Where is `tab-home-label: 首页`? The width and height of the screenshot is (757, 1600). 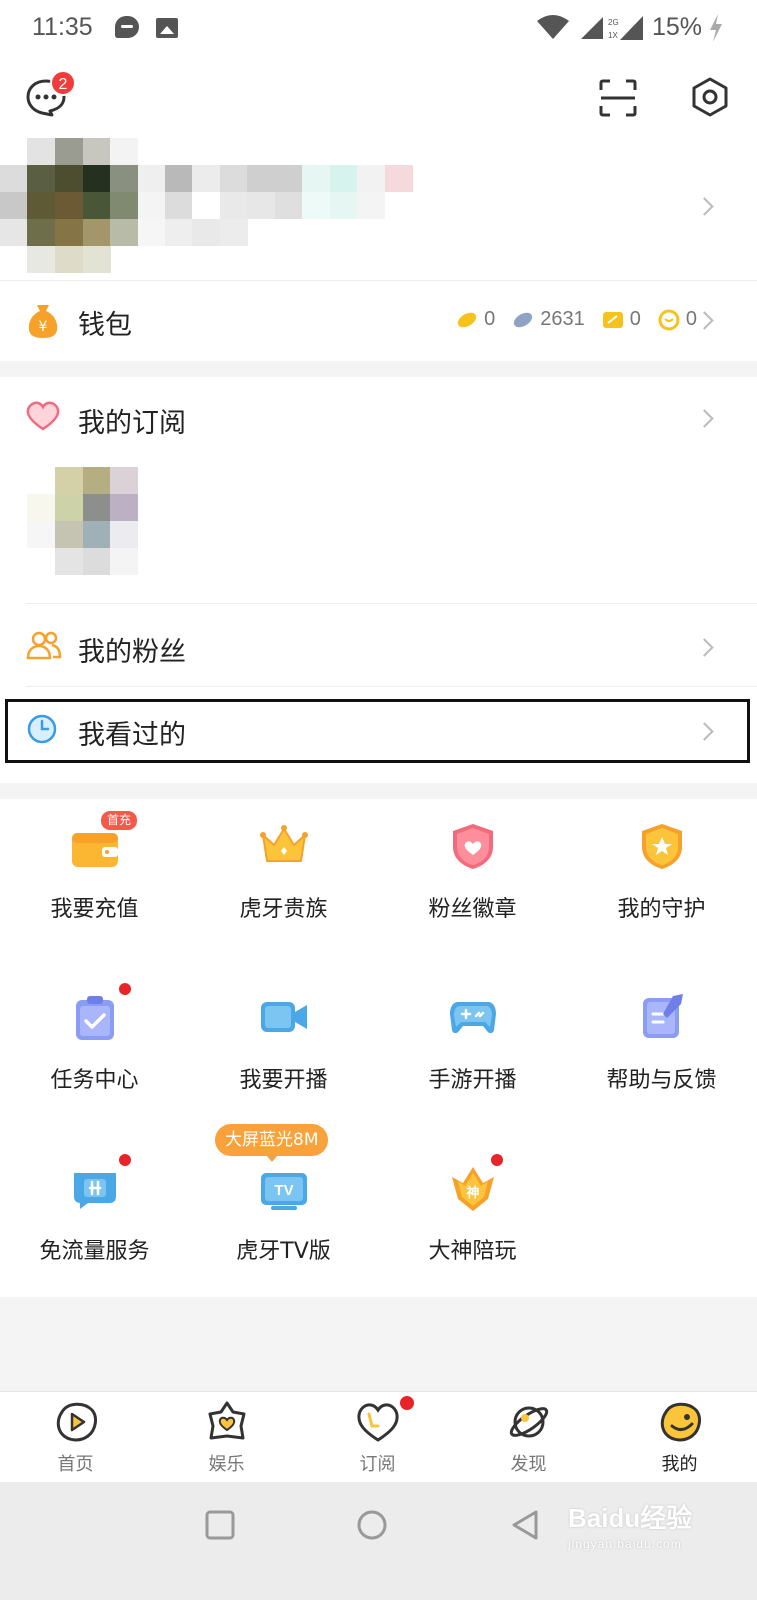
tab-home-label: 首页 is located at coordinates (75, 1464).